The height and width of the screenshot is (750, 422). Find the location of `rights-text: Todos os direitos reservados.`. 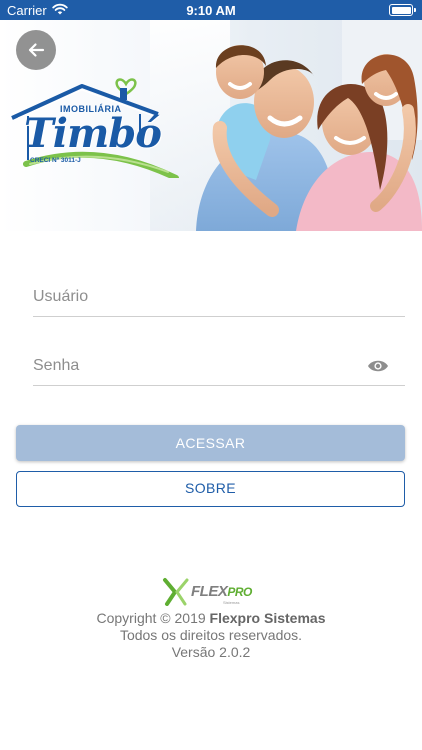

rights-text: Todos os direitos reservados. is located at coordinates (211, 635).